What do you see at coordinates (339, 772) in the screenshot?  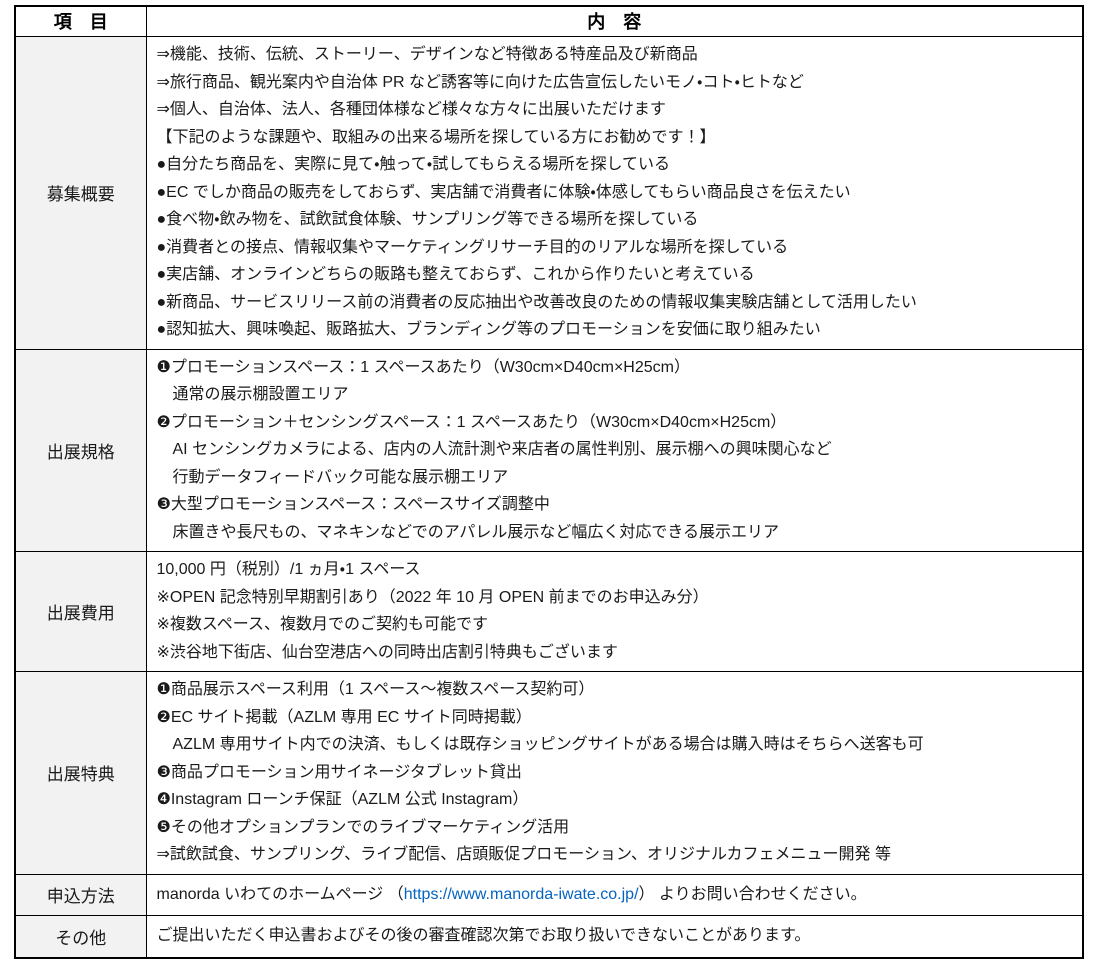 I see `content-line: ❸商品プロモーション用サイネージタブレット貸出` at bounding box center [339, 772].